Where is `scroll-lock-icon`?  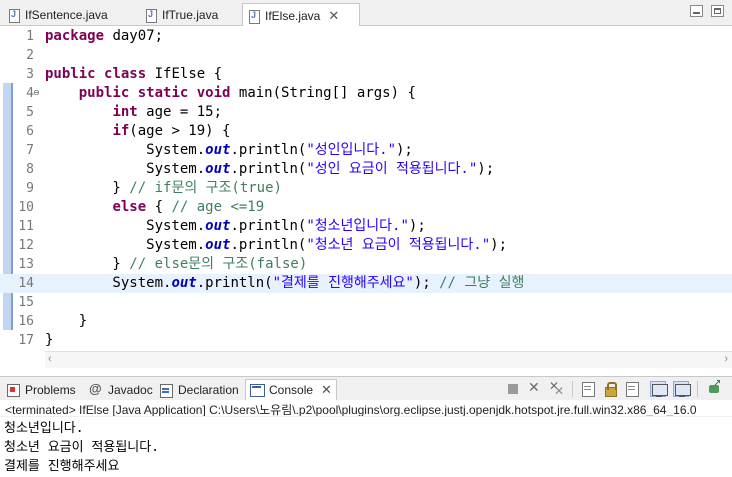
scroll-lock-icon is located at coordinates (610, 389).